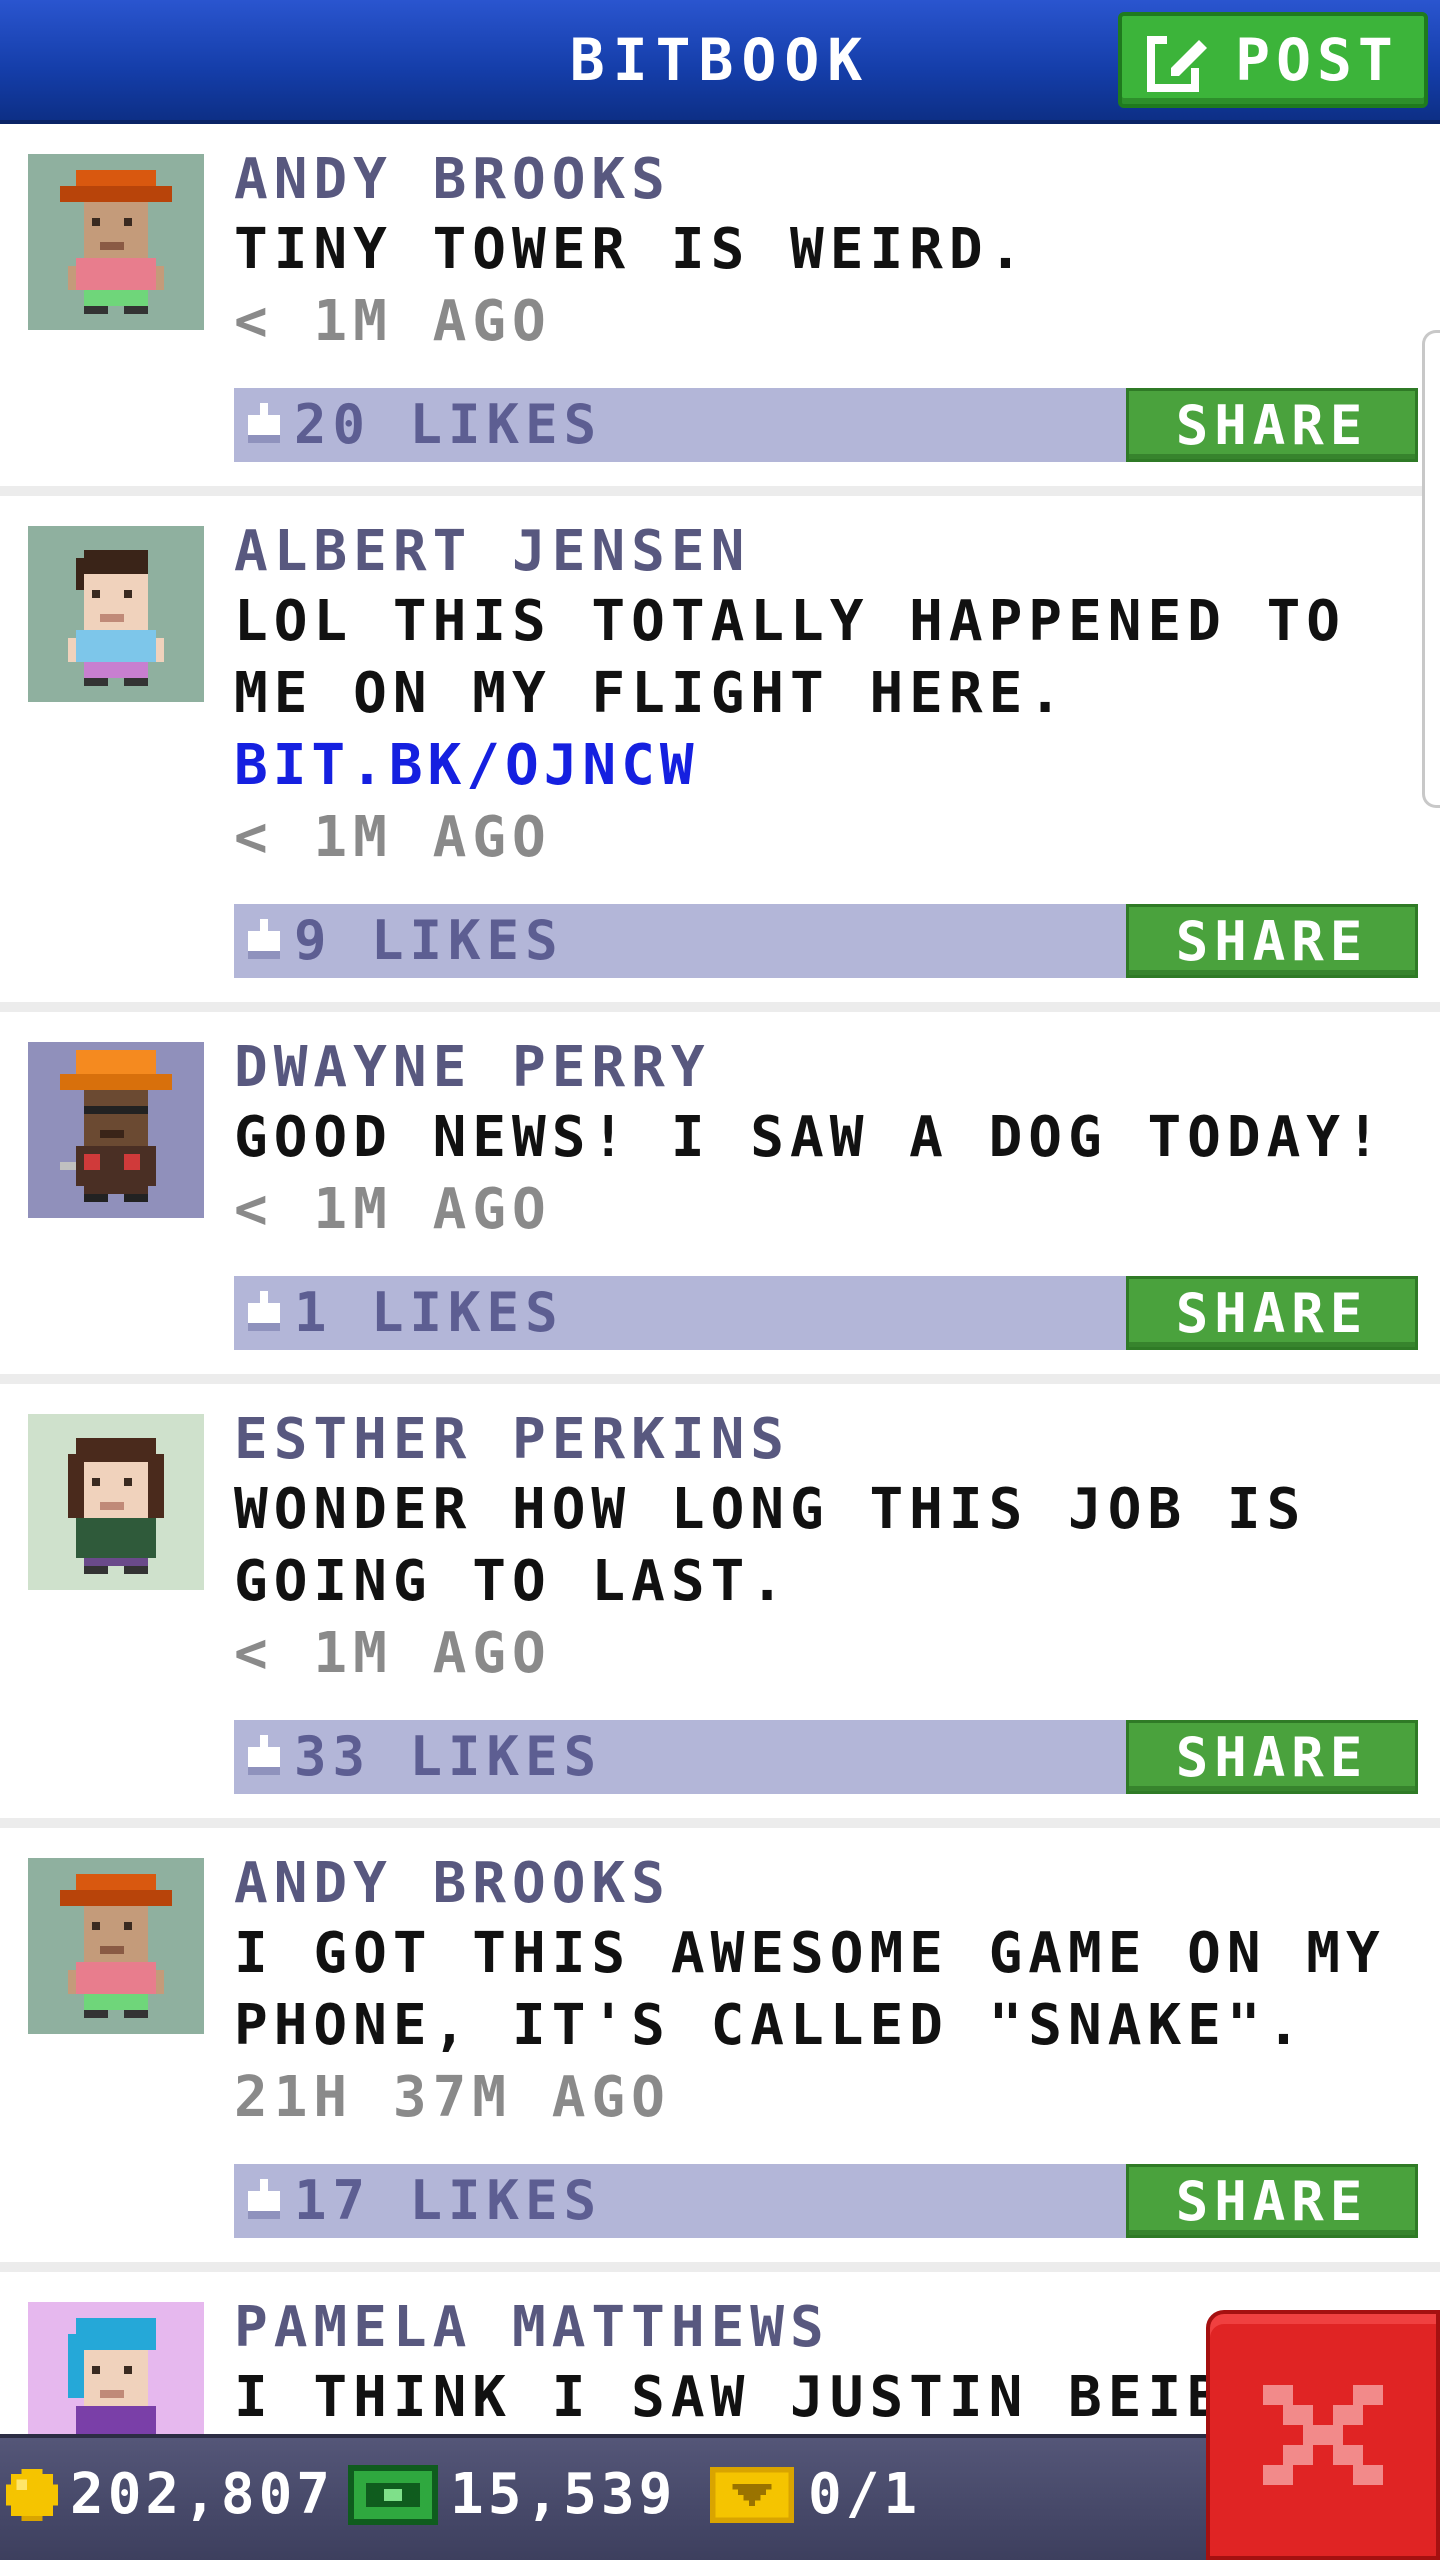  I want to click on vip-ticket-icon, so click(752, 2494).